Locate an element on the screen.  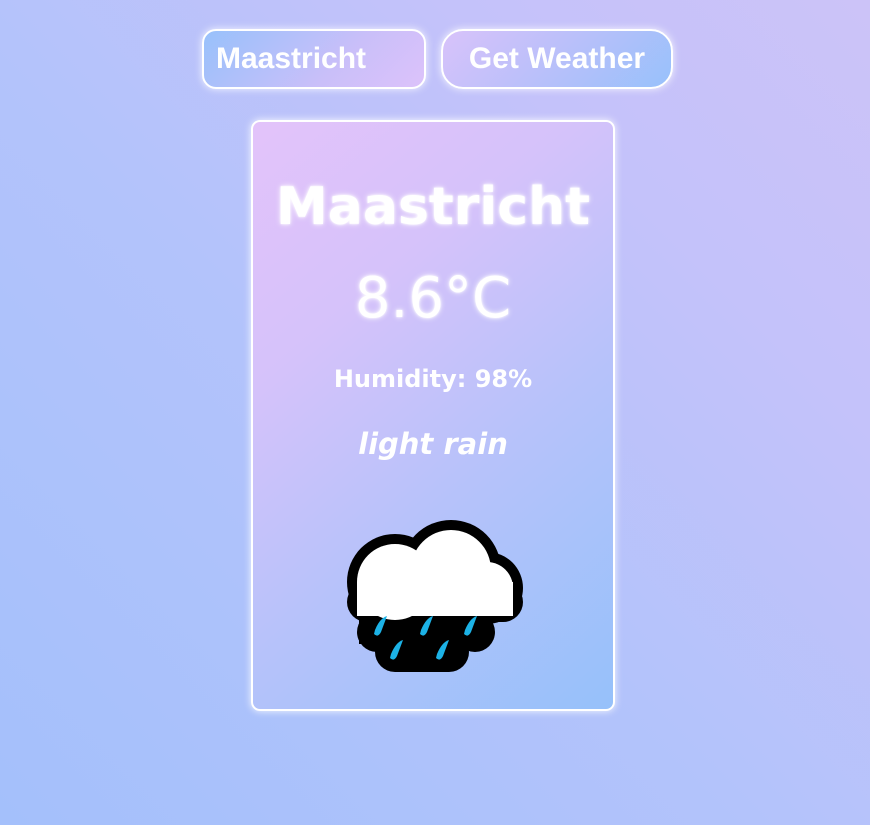
rain-cloud-icon is located at coordinates (435, 596).